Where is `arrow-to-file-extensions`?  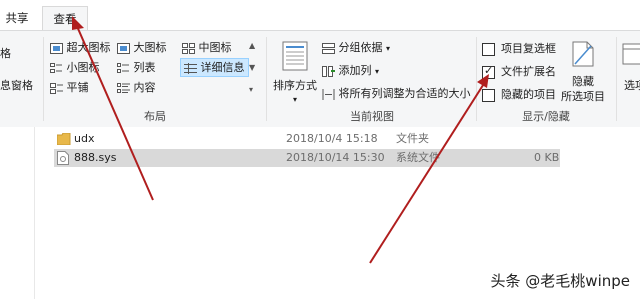
arrow-to-file-extensions is located at coordinates (427, 172).